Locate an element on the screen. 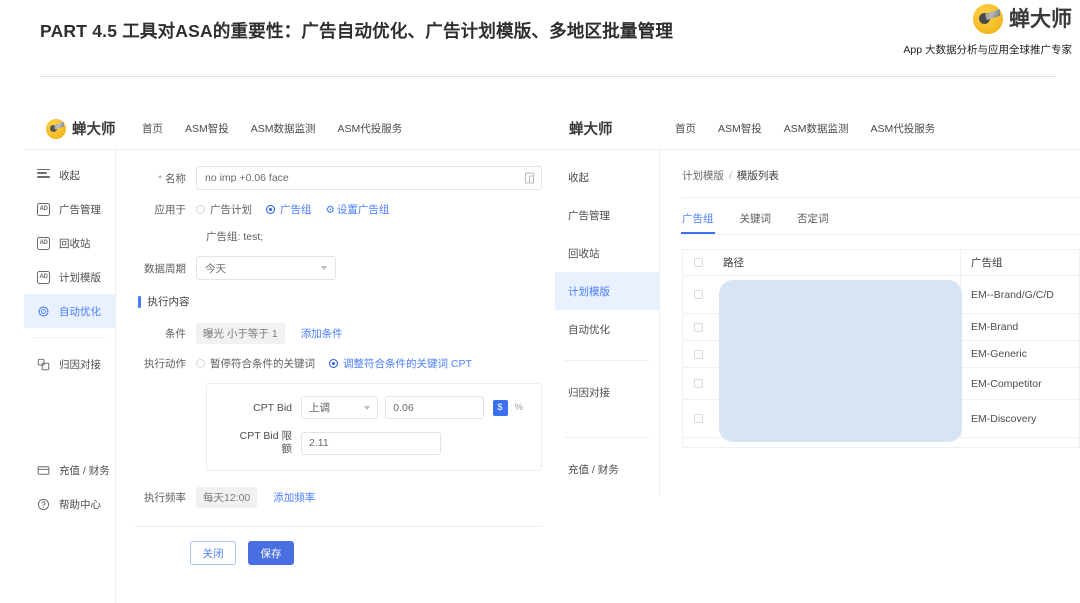 This screenshot has width=1080, height=603. tabs-divider is located at coordinates (881, 234).